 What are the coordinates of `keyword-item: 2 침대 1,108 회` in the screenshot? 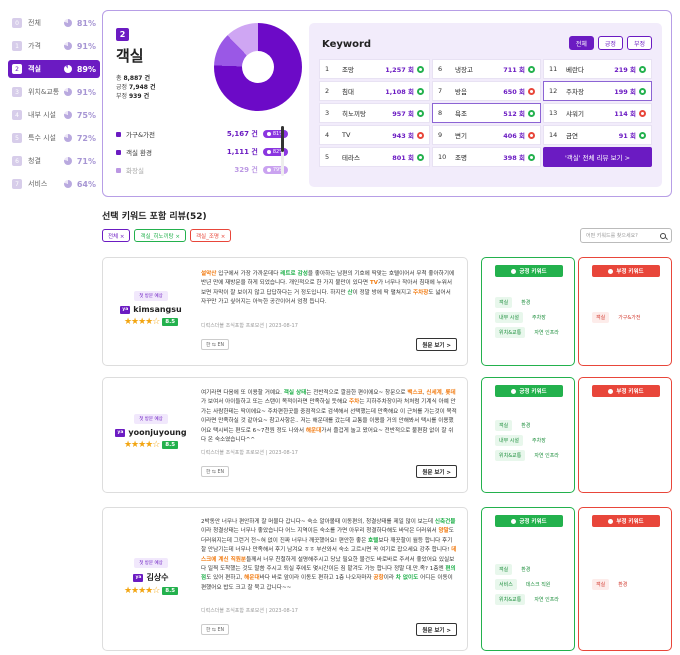 It's located at (374, 91).